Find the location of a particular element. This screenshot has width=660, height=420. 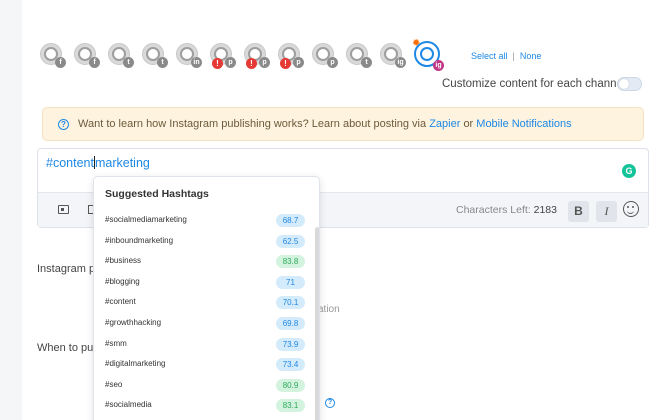

selection-links: Select all | None is located at coordinates (506, 56).